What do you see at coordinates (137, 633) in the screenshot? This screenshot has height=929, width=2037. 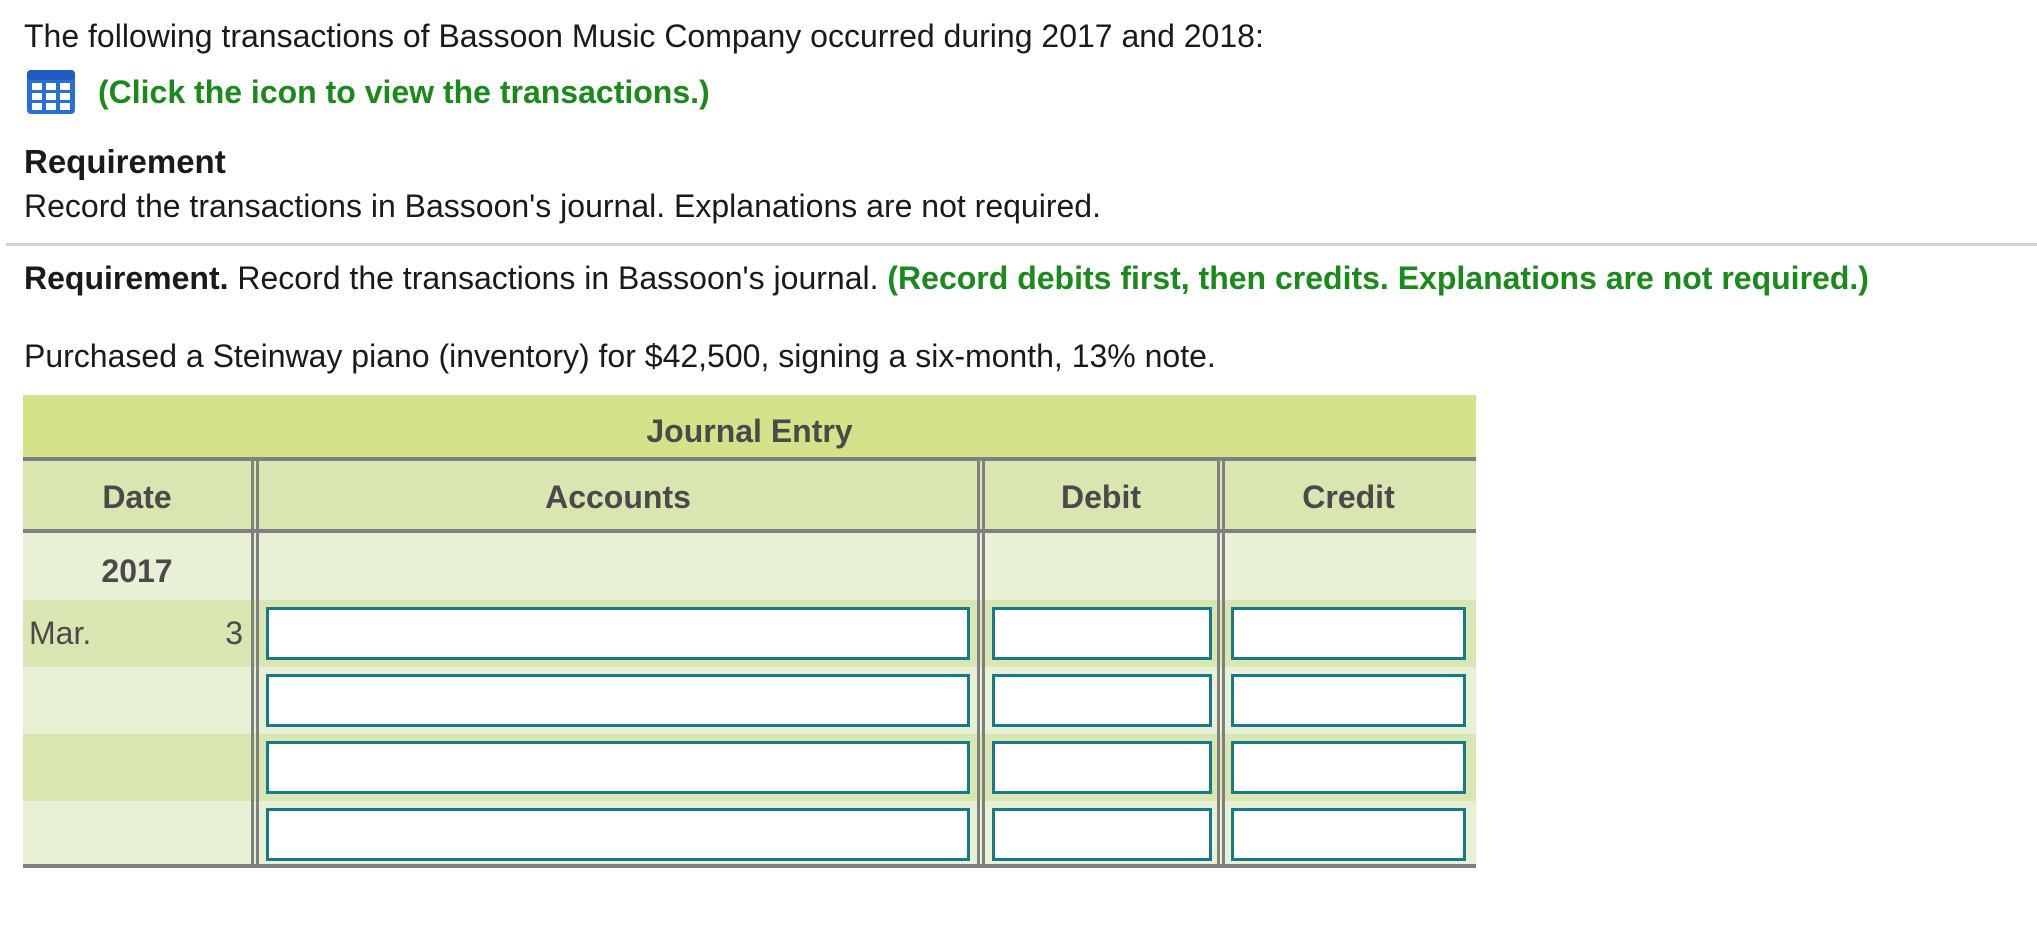 I see `date-cell: Mar. 3` at bounding box center [137, 633].